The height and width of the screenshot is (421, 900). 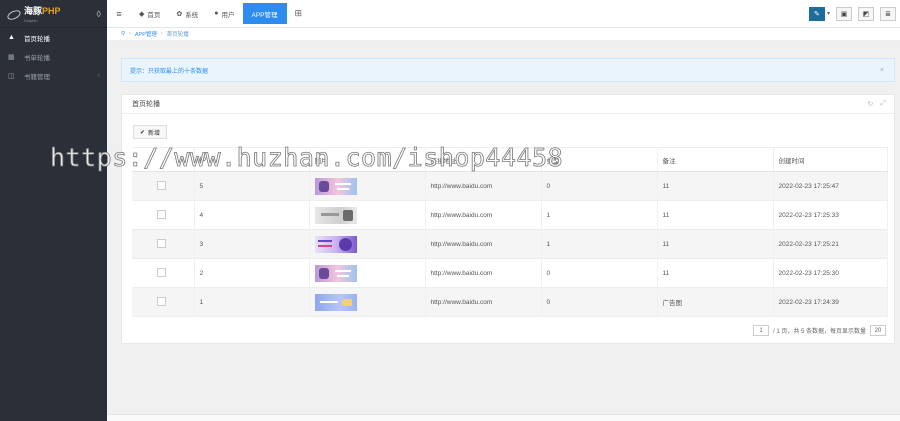 I want to click on logo-bar: 海豚PHP Dolphin ◊, so click(x=53, y=14).